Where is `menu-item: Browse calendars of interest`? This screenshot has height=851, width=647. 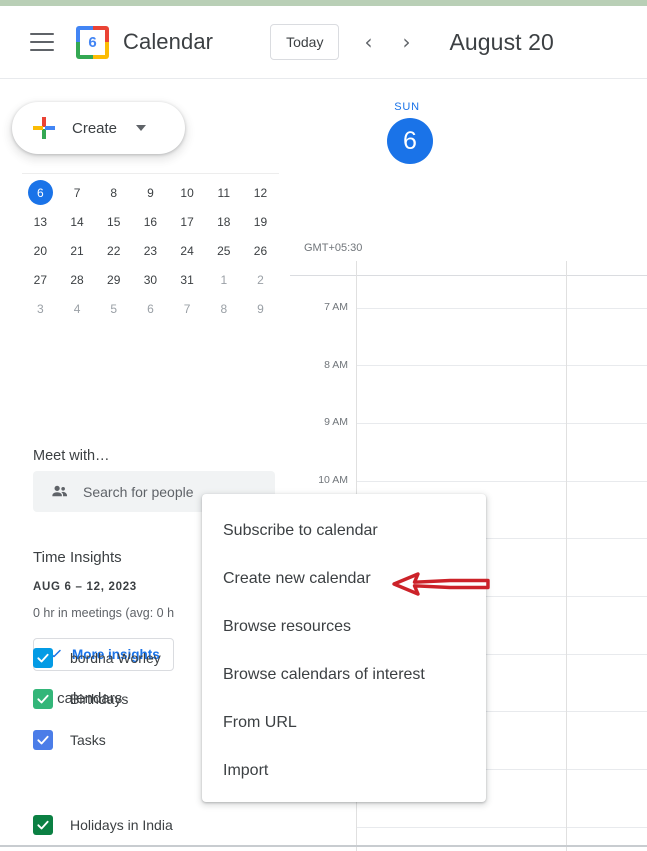 menu-item: Browse calendars of interest is located at coordinates (344, 675).